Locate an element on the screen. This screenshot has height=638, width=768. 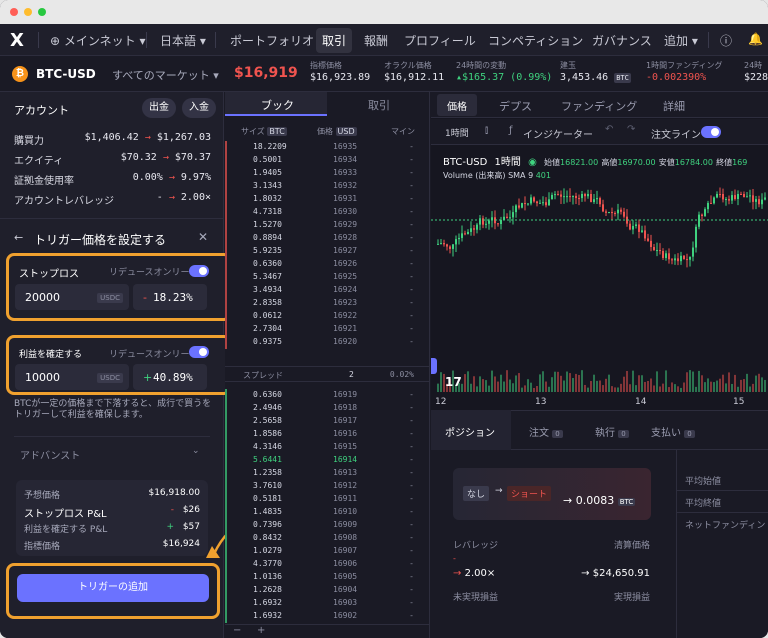
order-book-row: 1.4835 16910 - is located at coordinates (327, 512).